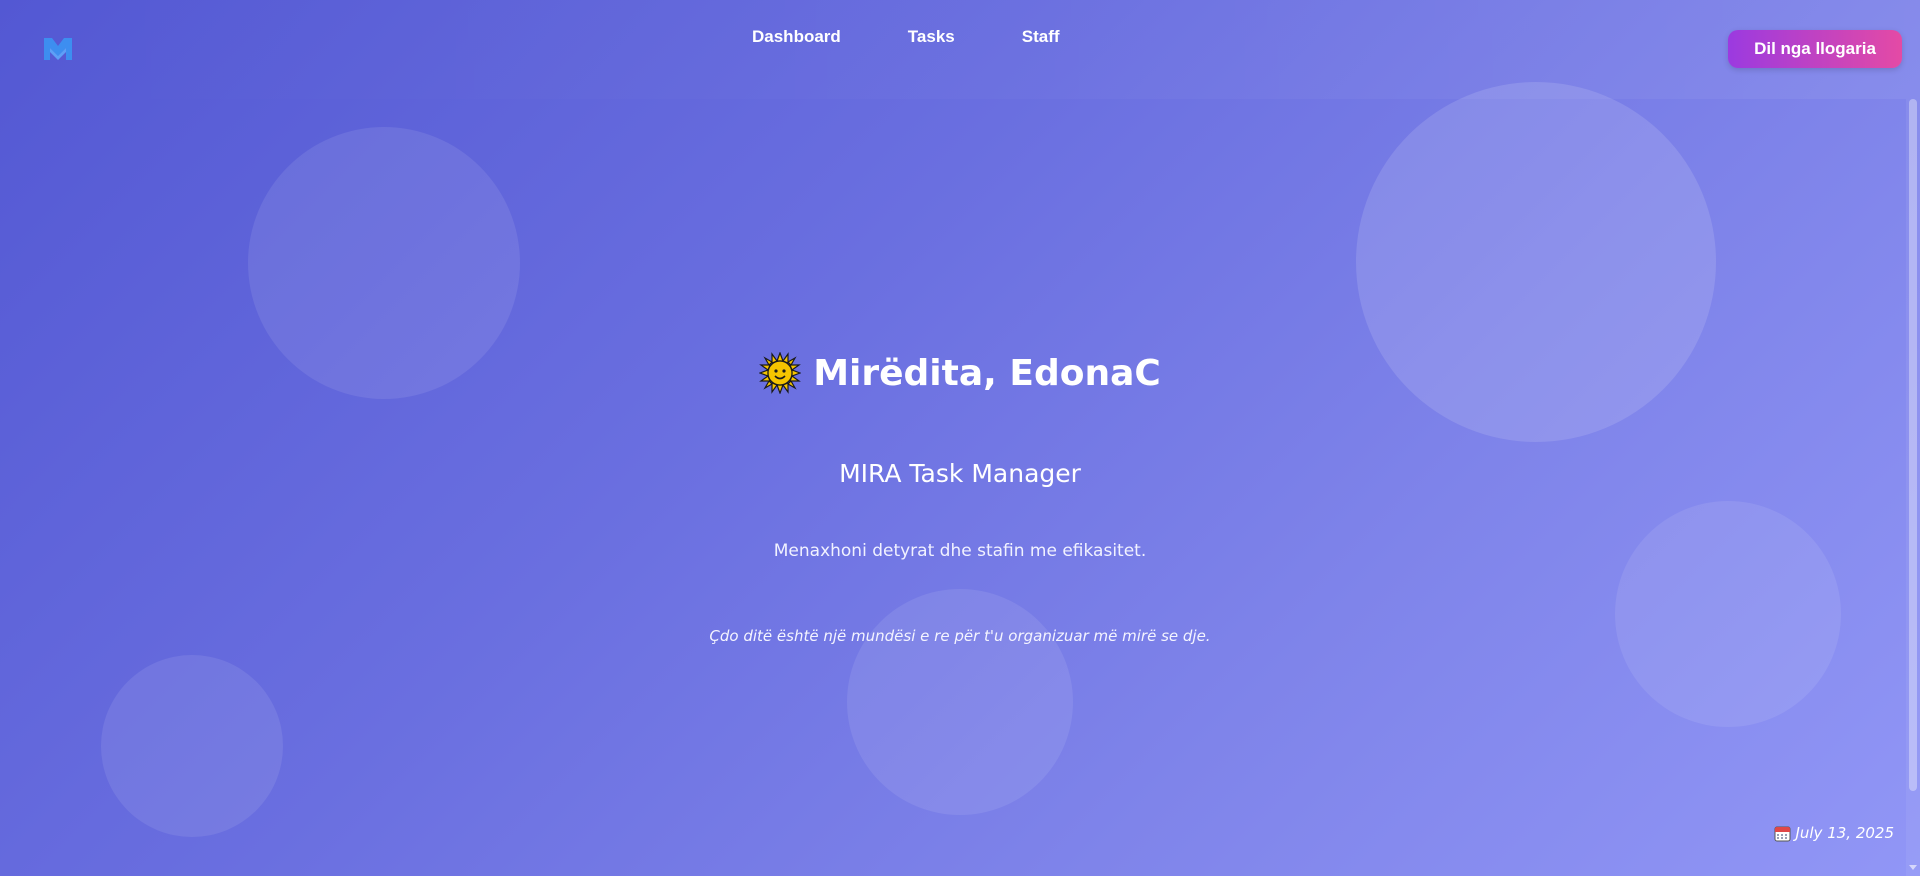  Describe the element at coordinates (960, 49) in the screenshot. I see `top-navbar: Dashboard Tasks Staff Dil nga llogaria` at that location.